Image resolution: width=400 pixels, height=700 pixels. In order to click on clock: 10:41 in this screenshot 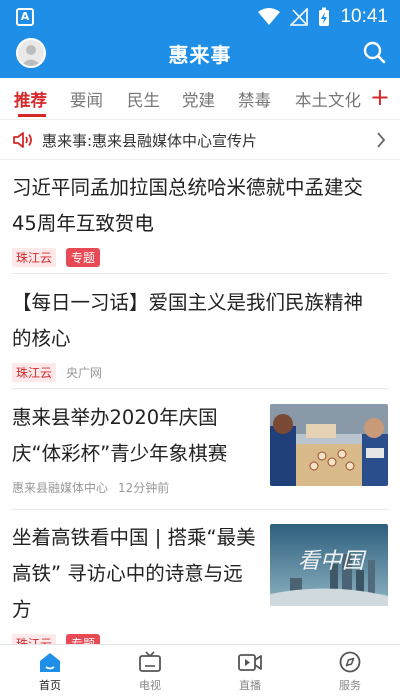, I will do `click(364, 16)`.